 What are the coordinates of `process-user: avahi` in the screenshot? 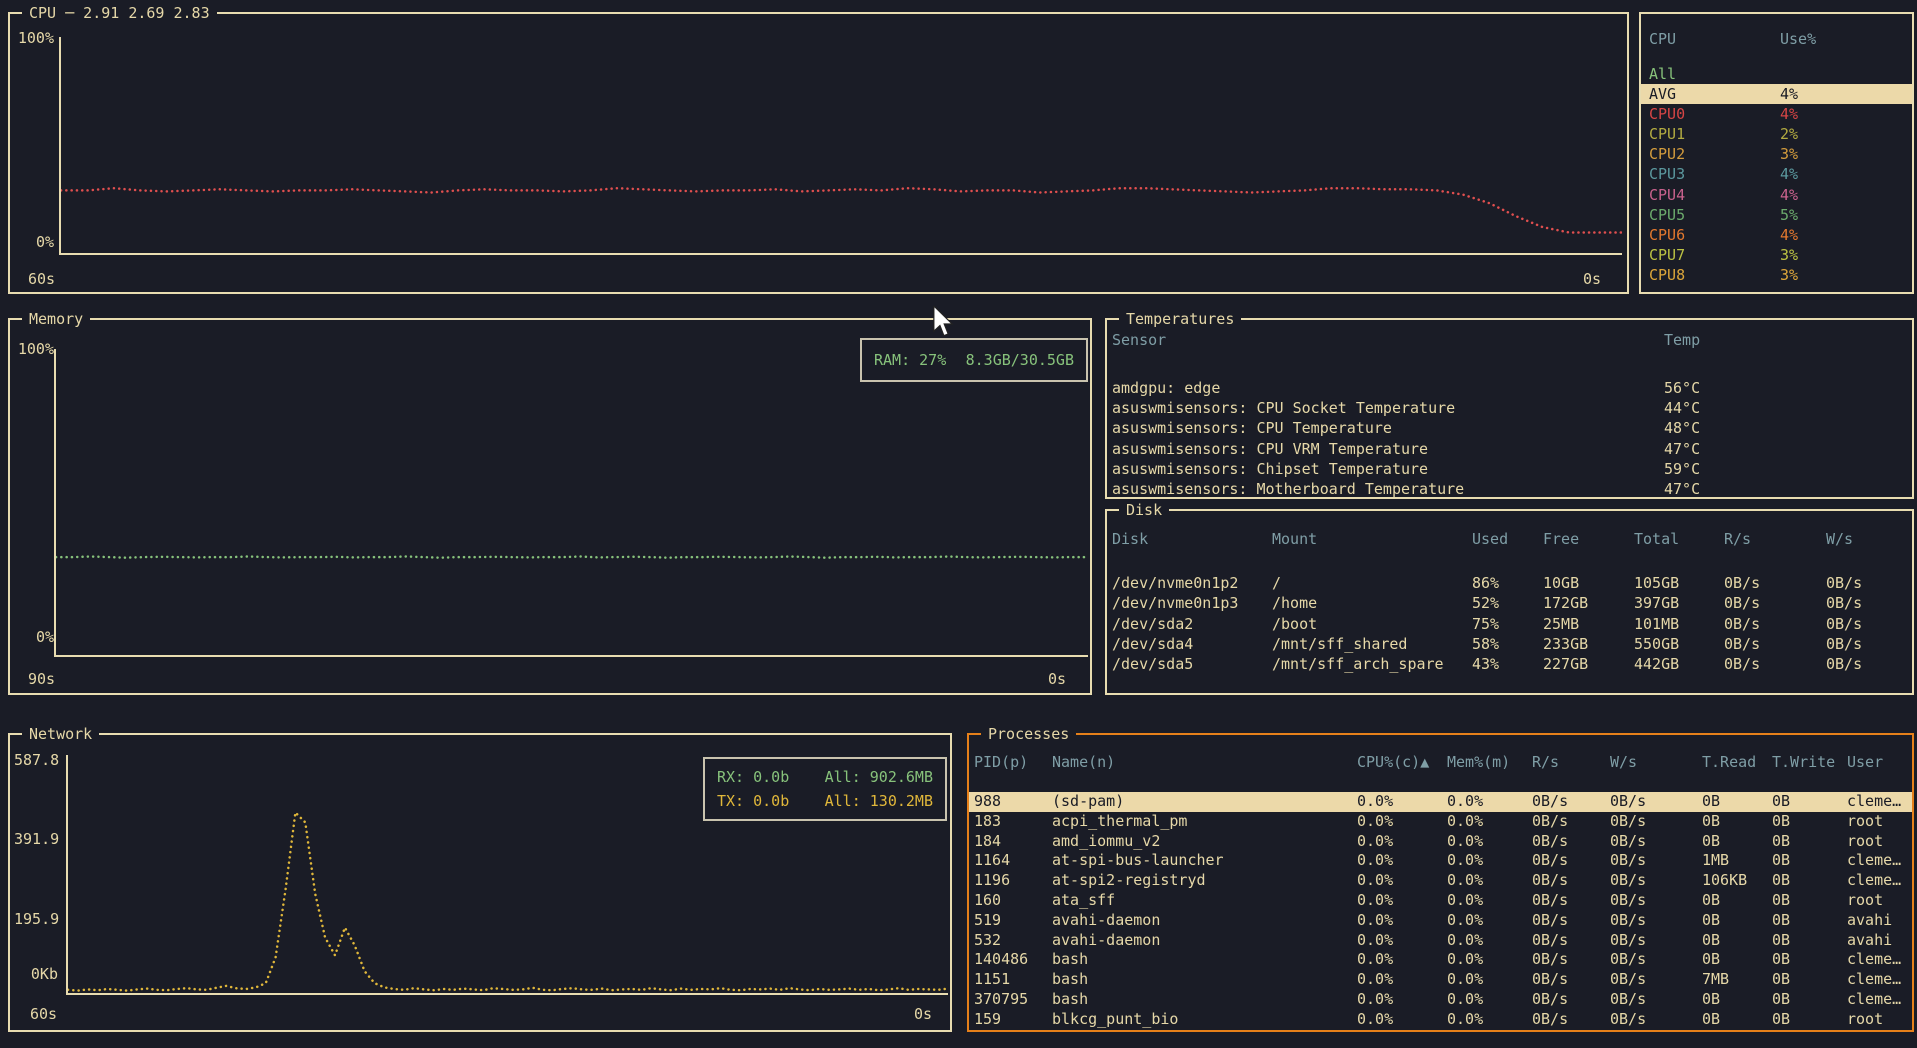 It's located at (1870, 939).